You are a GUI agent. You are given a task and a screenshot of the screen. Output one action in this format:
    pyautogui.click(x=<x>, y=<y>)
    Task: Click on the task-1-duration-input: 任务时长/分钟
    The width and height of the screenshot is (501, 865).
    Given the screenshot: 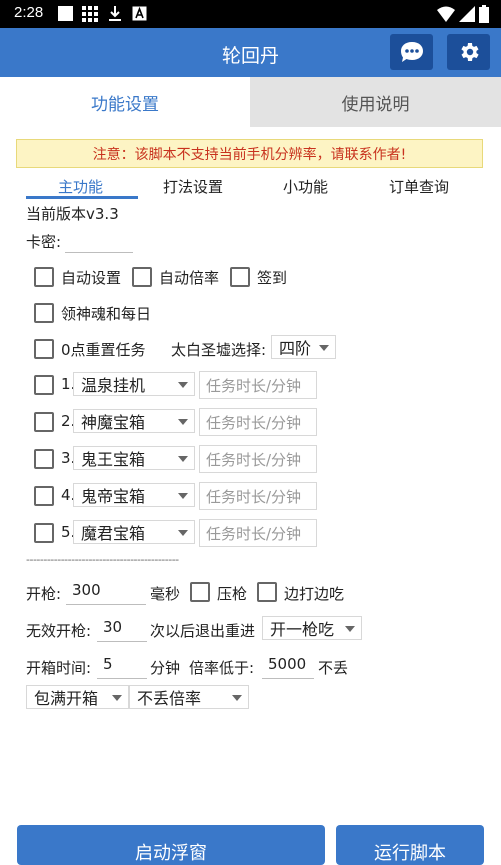 What is the action you would take?
    pyautogui.click(x=258, y=385)
    